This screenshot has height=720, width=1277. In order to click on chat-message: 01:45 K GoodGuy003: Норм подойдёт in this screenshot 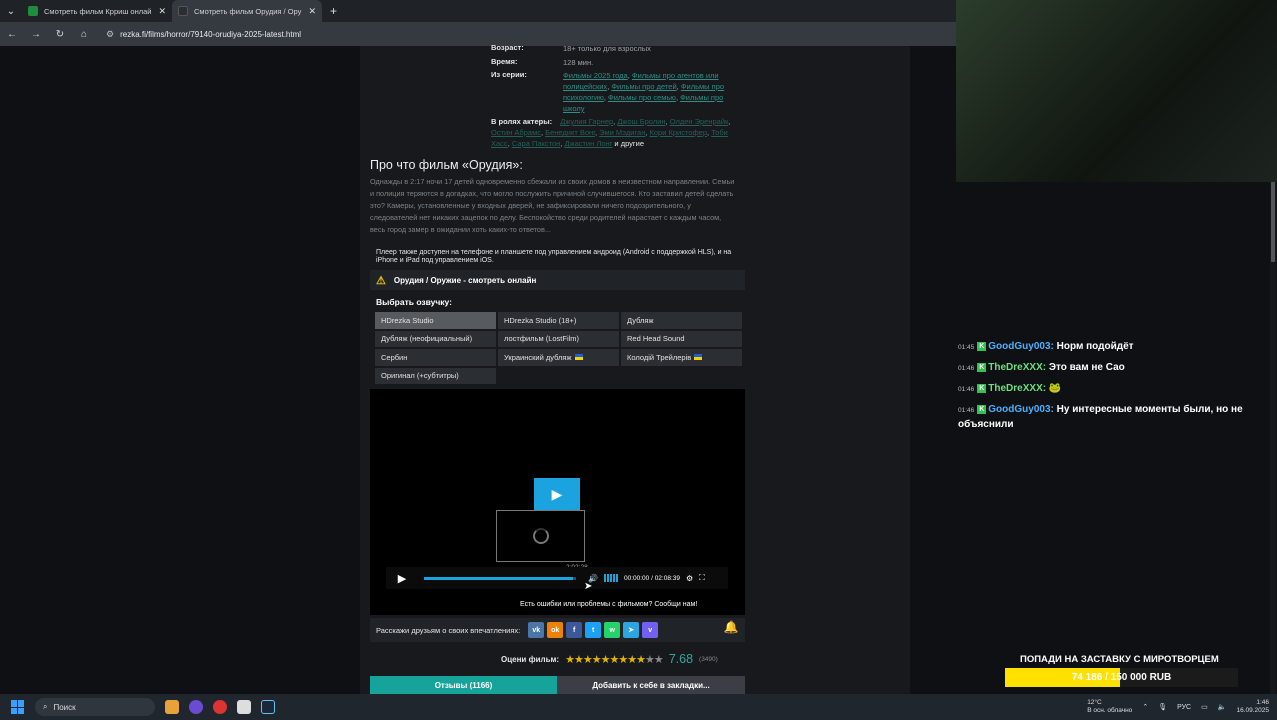, I will do `click(1108, 347)`.